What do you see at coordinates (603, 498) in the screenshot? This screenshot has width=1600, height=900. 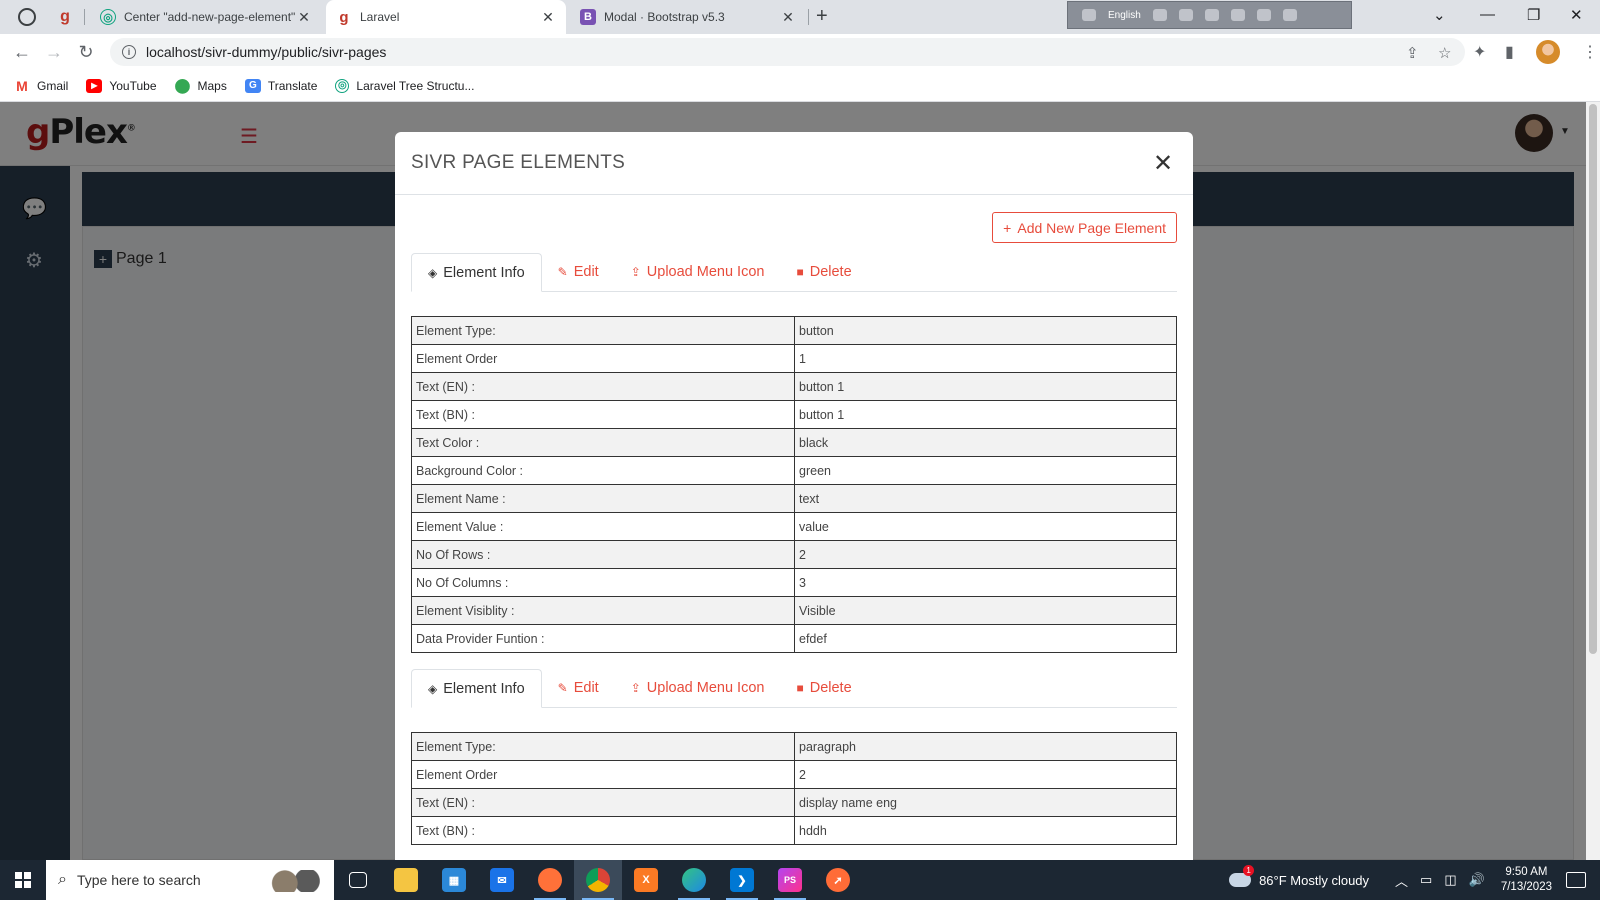 I see `row-label: Element Name :` at bounding box center [603, 498].